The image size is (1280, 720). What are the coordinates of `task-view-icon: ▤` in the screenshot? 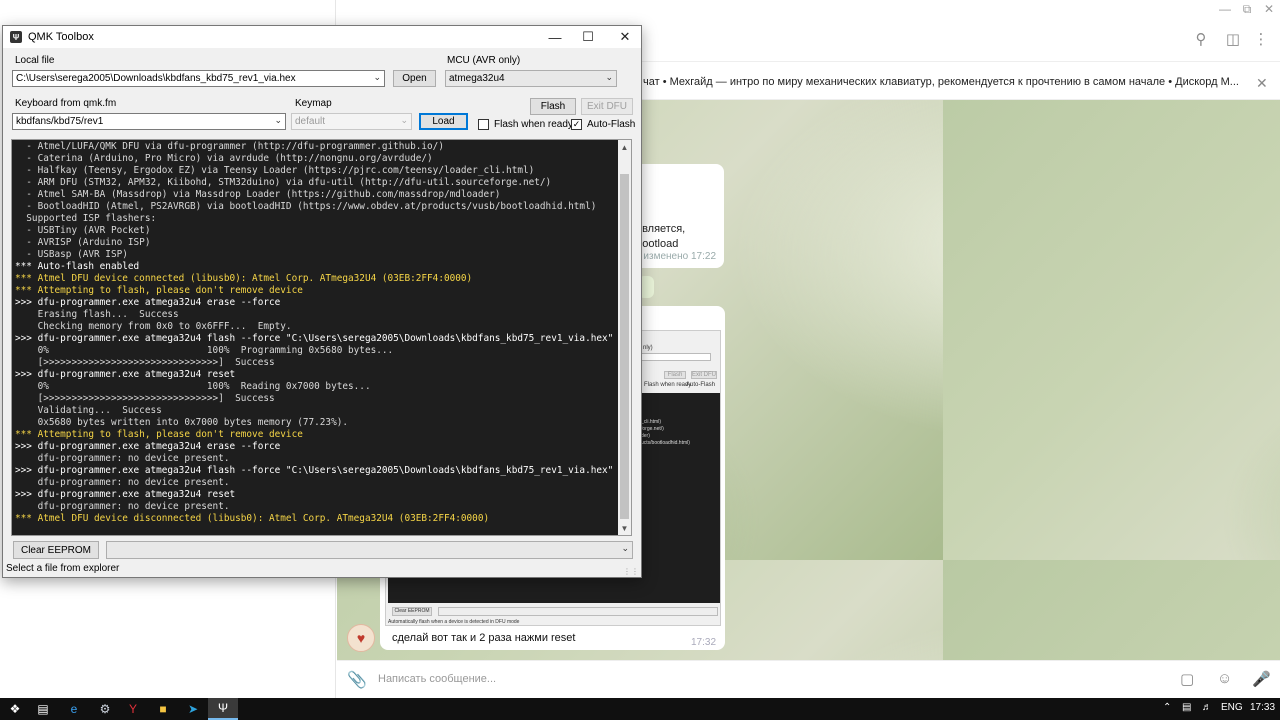 It's located at (43, 709).